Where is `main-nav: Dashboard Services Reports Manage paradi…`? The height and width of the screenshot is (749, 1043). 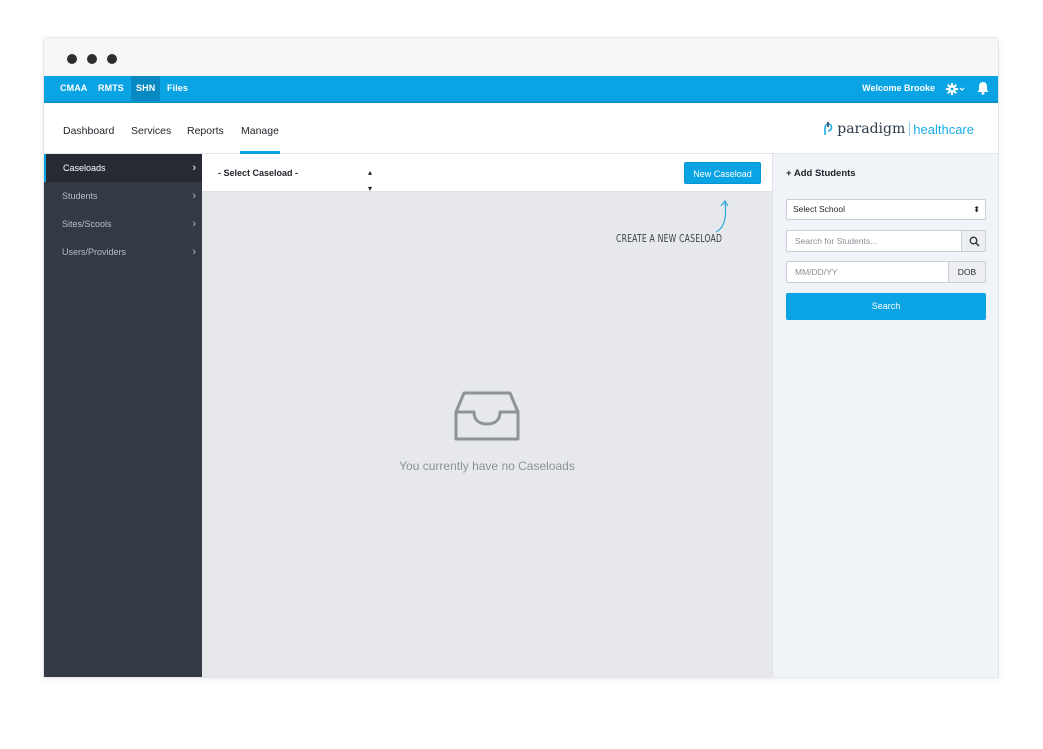 main-nav: Dashboard Services Reports Manage paradi… is located at coordinates (521, 128).